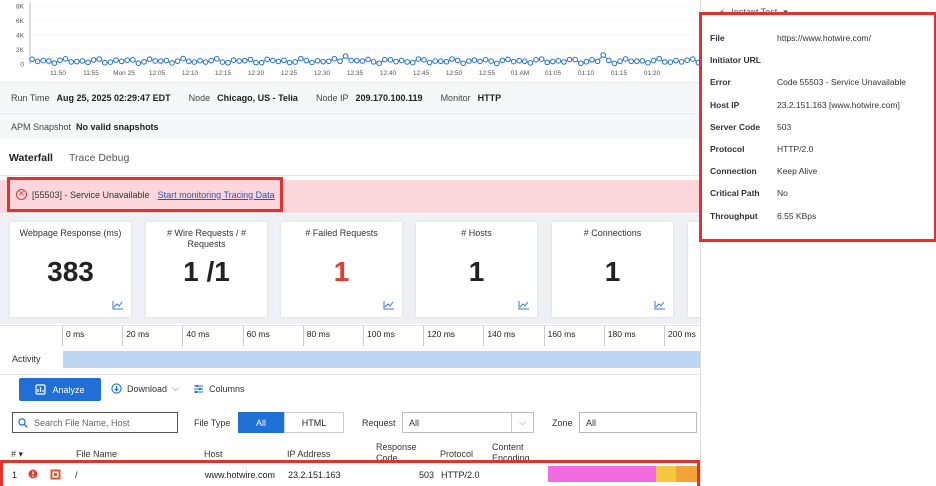 The image size is (936, 486). What do you see at coordinates (314, 422) in the screenshot?
I see `file-type-html-button: HTML` at bounding box center [314, 422].